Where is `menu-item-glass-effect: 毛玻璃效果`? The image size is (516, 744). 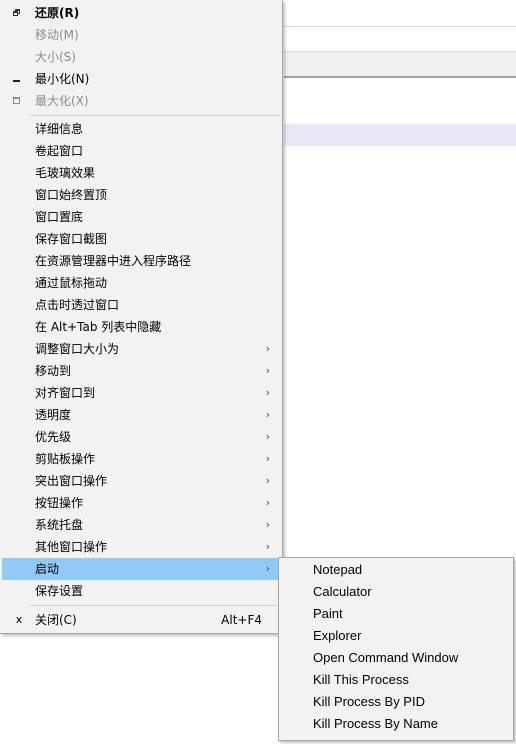 menu-item-glass-effect: 毛玻璃效果 is located at coordinates (141, 173).